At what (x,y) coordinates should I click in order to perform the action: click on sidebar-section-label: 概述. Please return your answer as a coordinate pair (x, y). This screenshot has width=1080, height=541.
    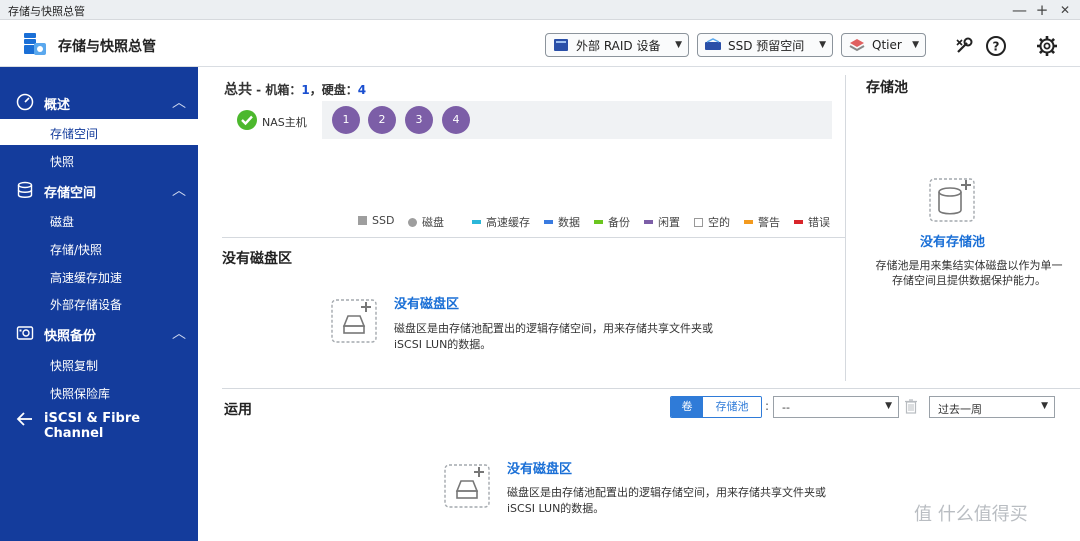
    Looking at the image, I should click on (57, 105).